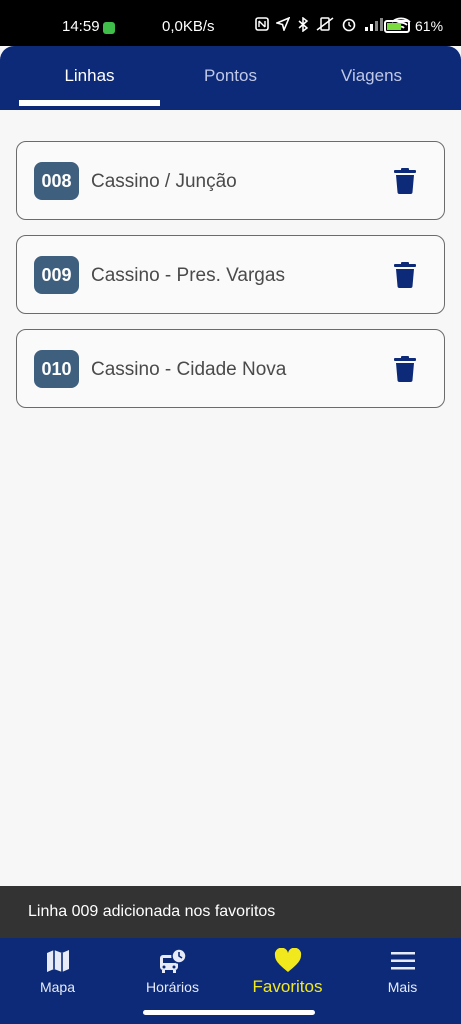 The height and width of the screenshot is (1024, 461). I want to click on snackbar-message: Linha 009 adicionada nos favoritos, so click(152, 911).